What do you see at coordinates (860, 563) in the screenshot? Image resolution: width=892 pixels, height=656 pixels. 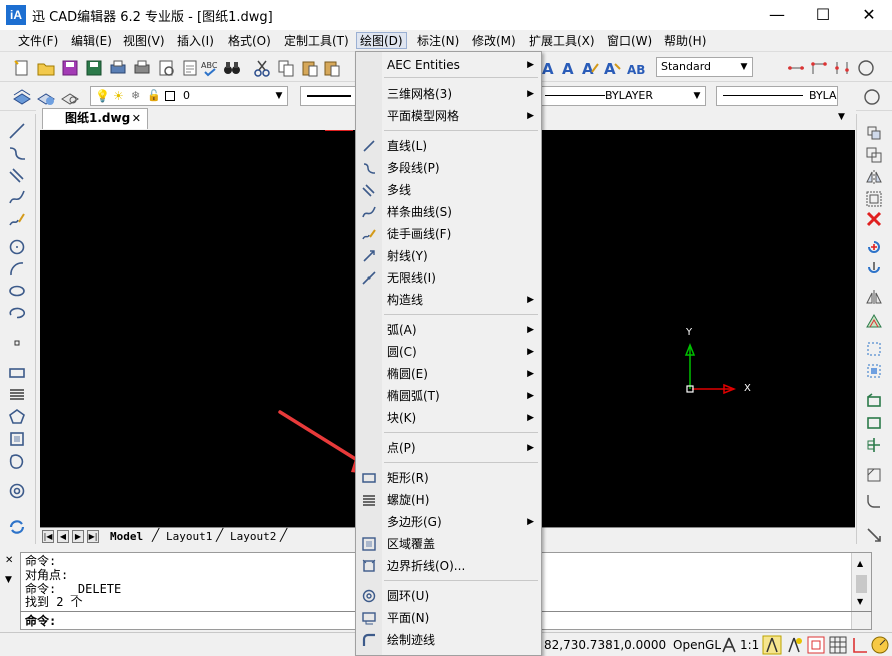 I see `scroll-up-icon: ▲` at bounding box center [860, 563].